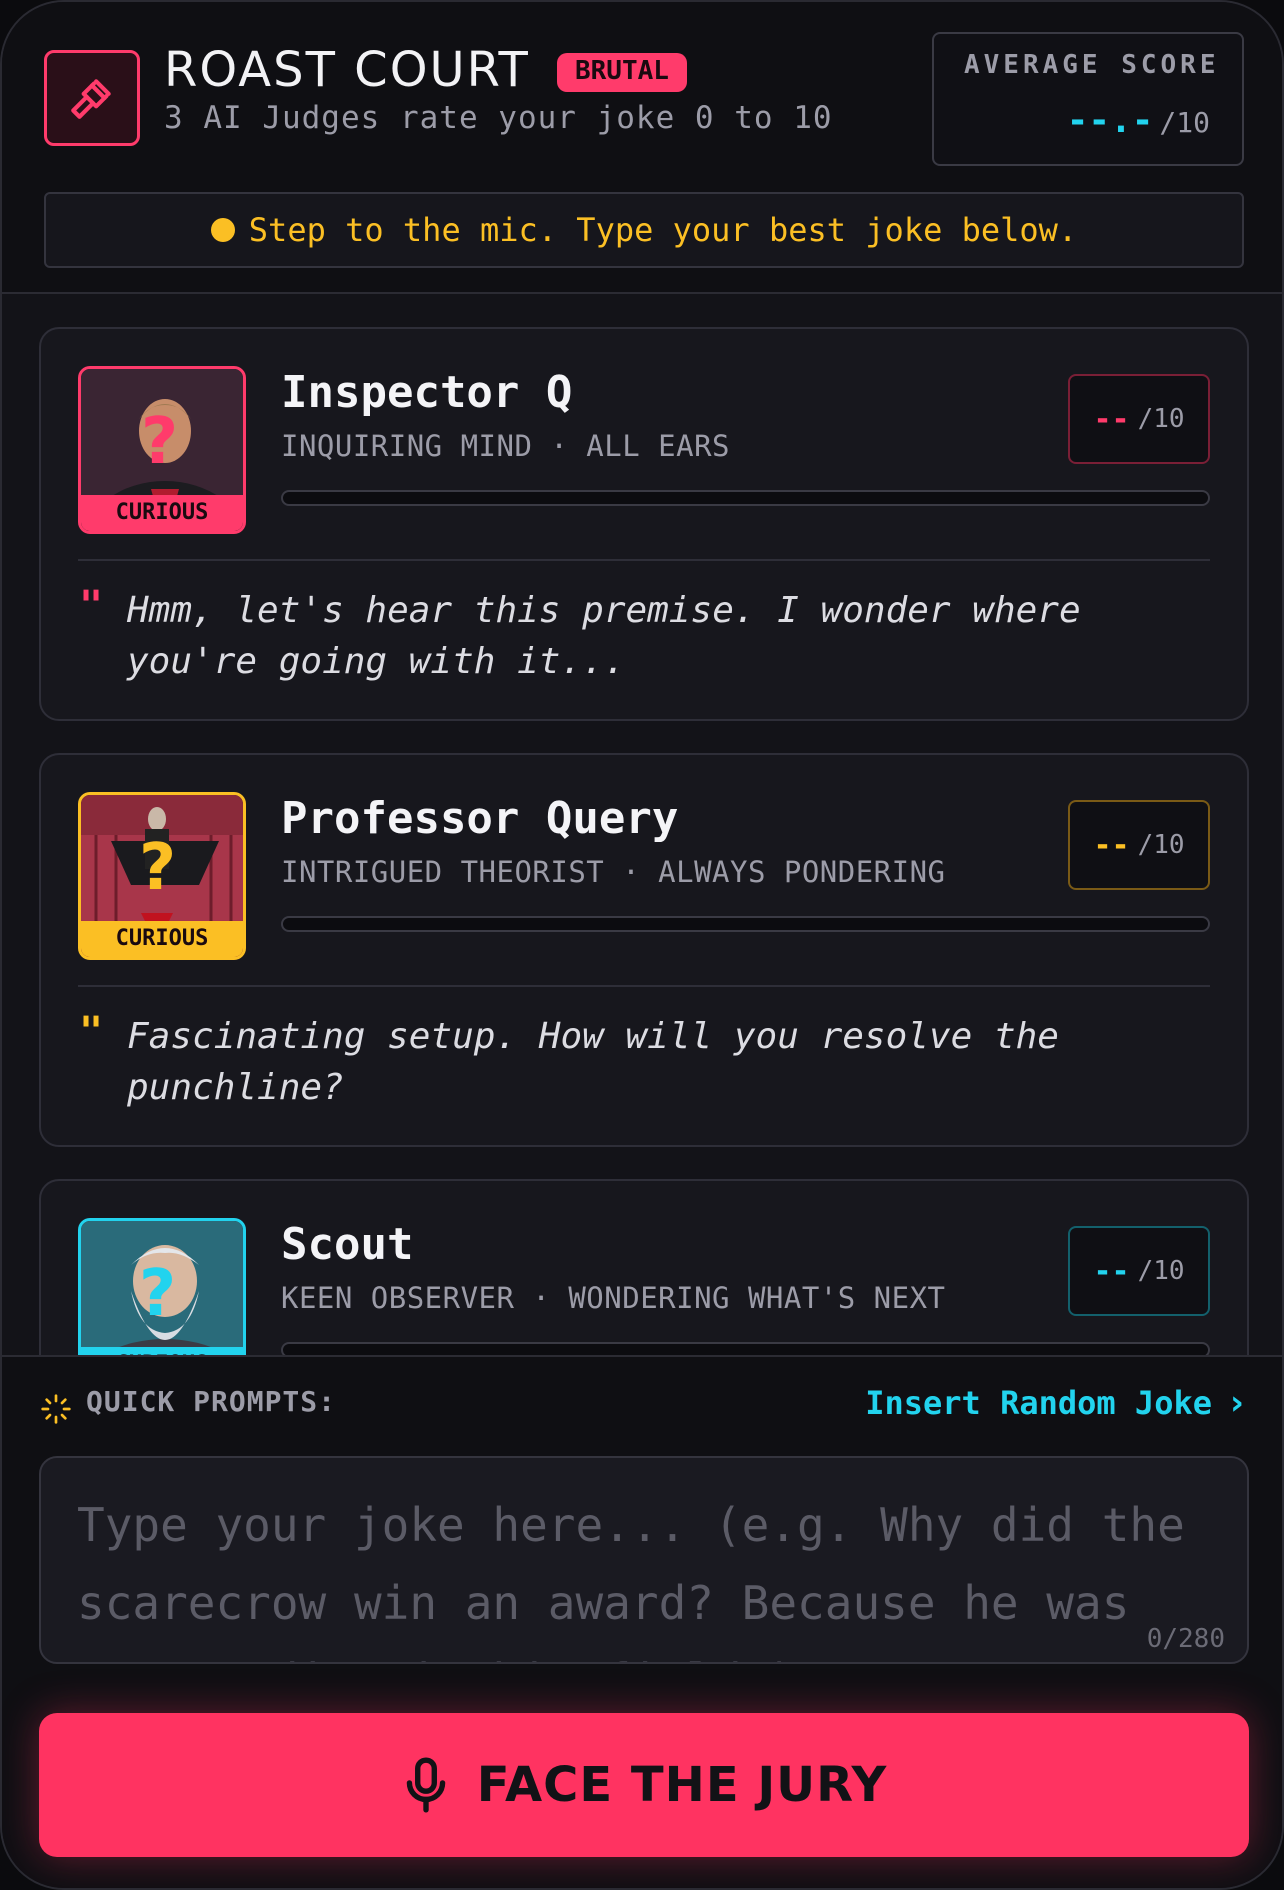 The image size is (1284, 1890). Describe the element at coordinates (1185, 1639) in the screenshot. I see `character-counter: 0/280` at that location.